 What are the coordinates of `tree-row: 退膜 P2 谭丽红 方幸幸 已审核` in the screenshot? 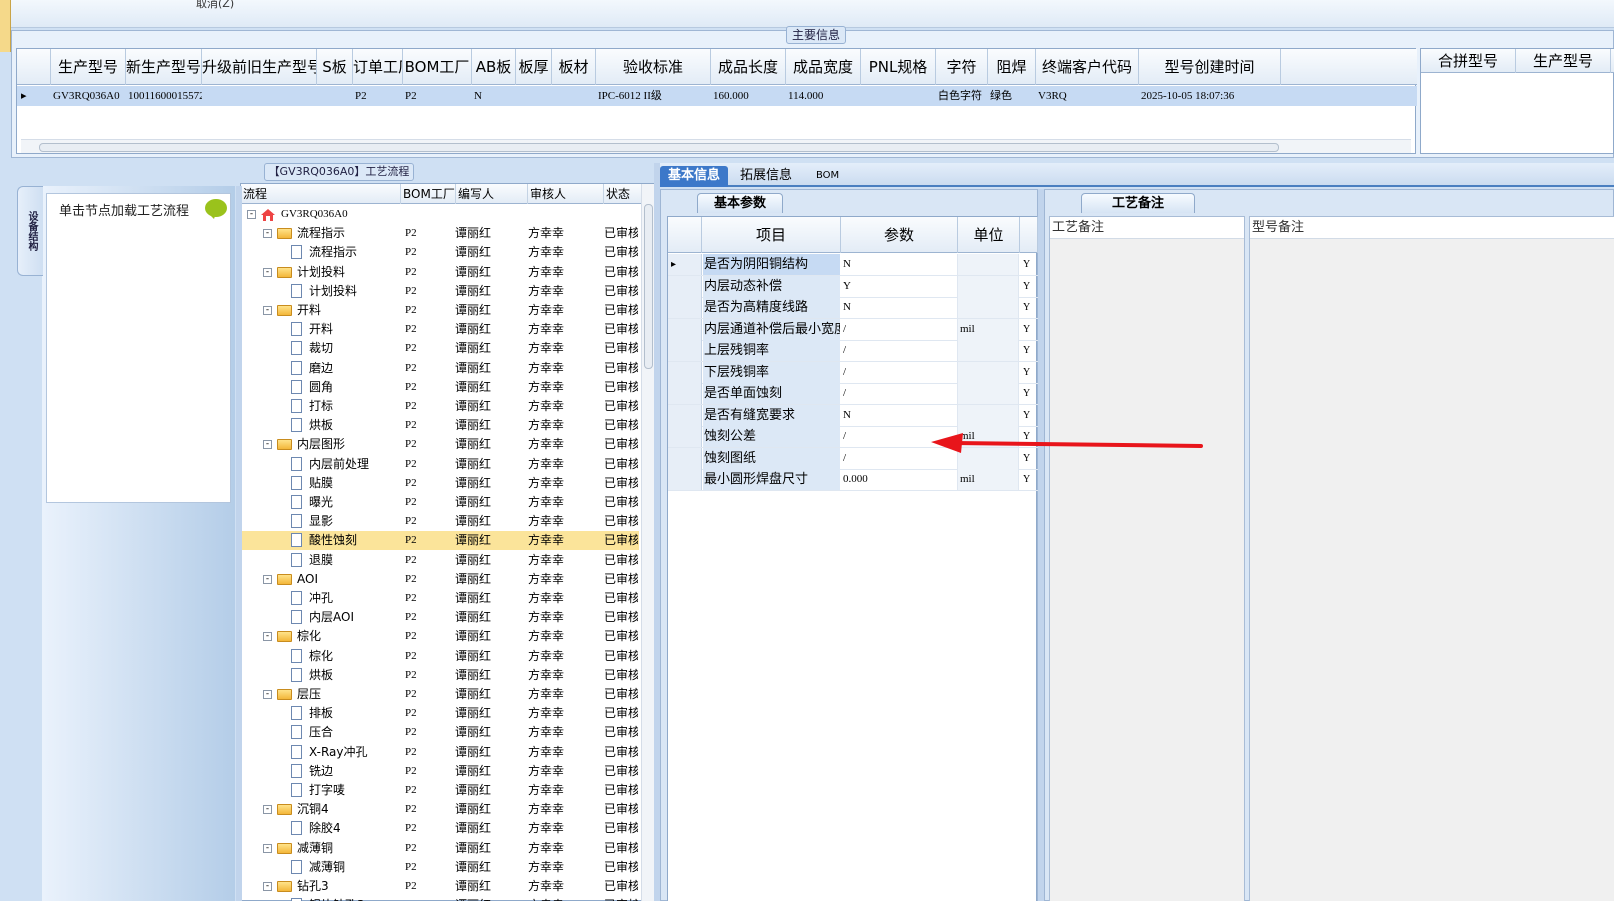 It's located at (440, 560).